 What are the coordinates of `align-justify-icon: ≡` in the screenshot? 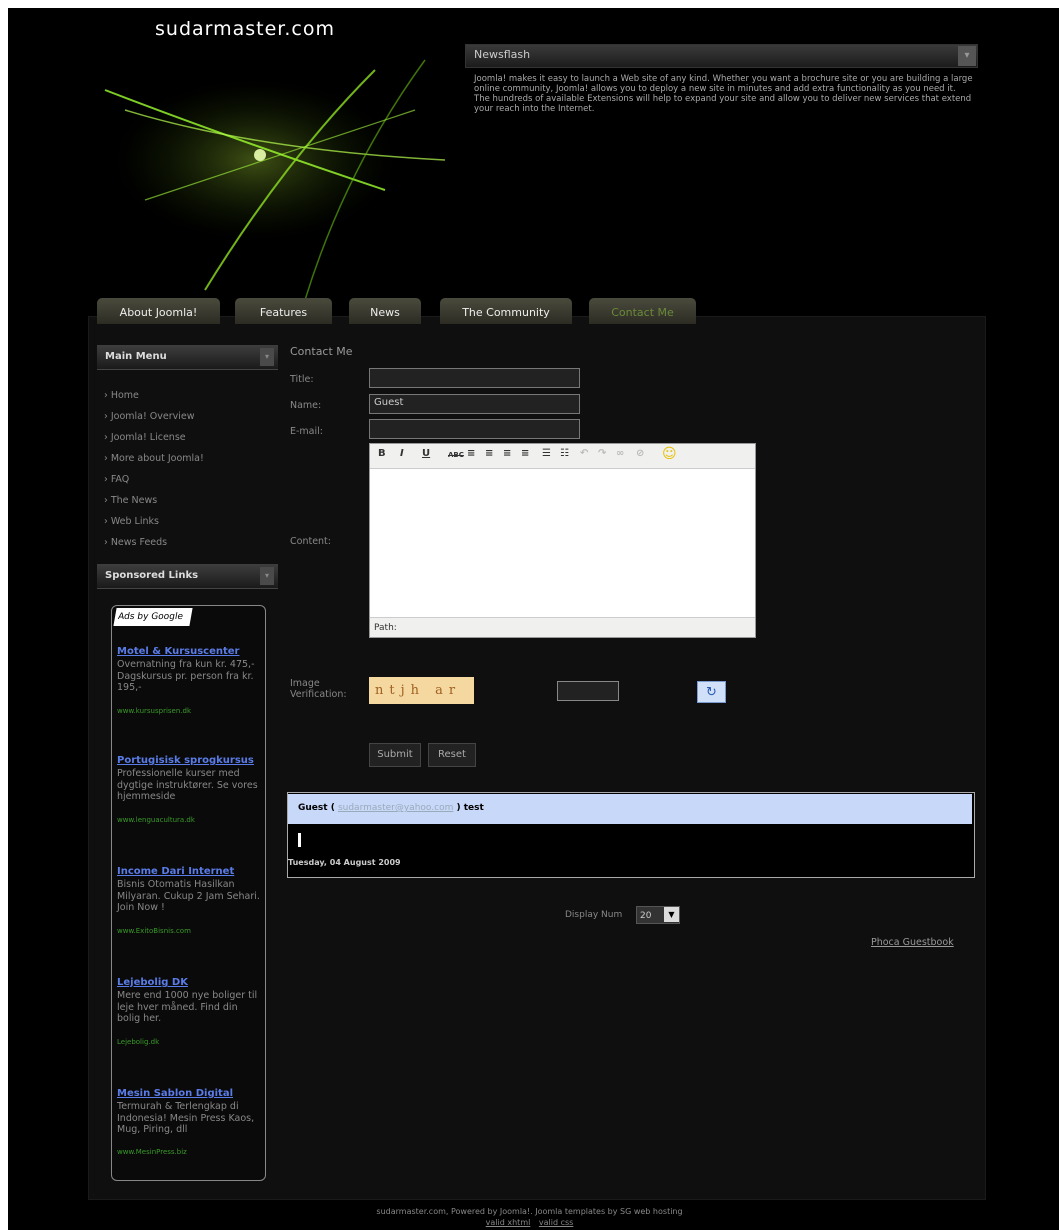 It's located at (525, 453).